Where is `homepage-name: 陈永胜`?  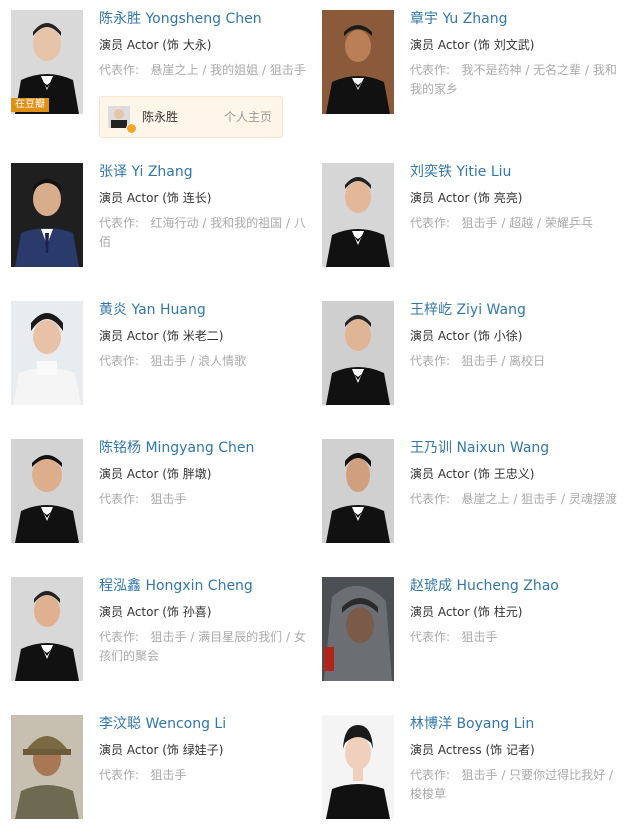 homepage-name: 陈永胜 is located at coordinates (160, 117).